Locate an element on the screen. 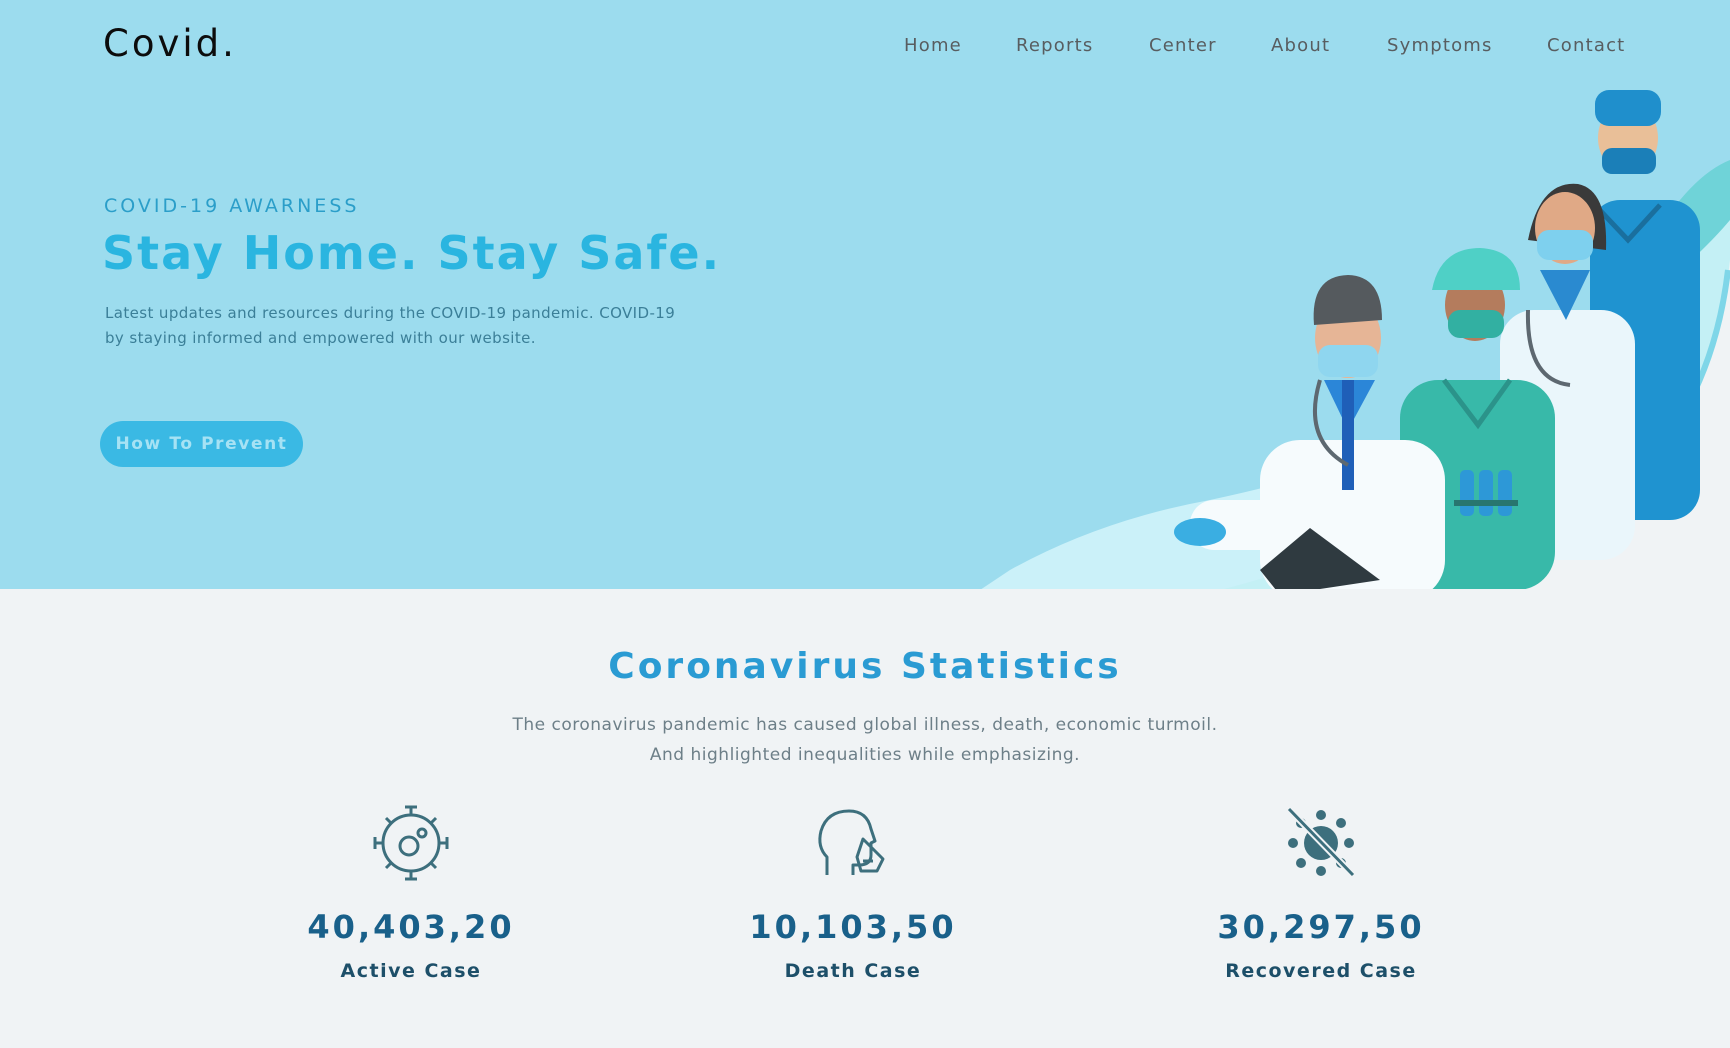 This screenshot has height=1048, width=1730. recovered-case-count: 30,297,50 is located at coordinates (1321, 927).